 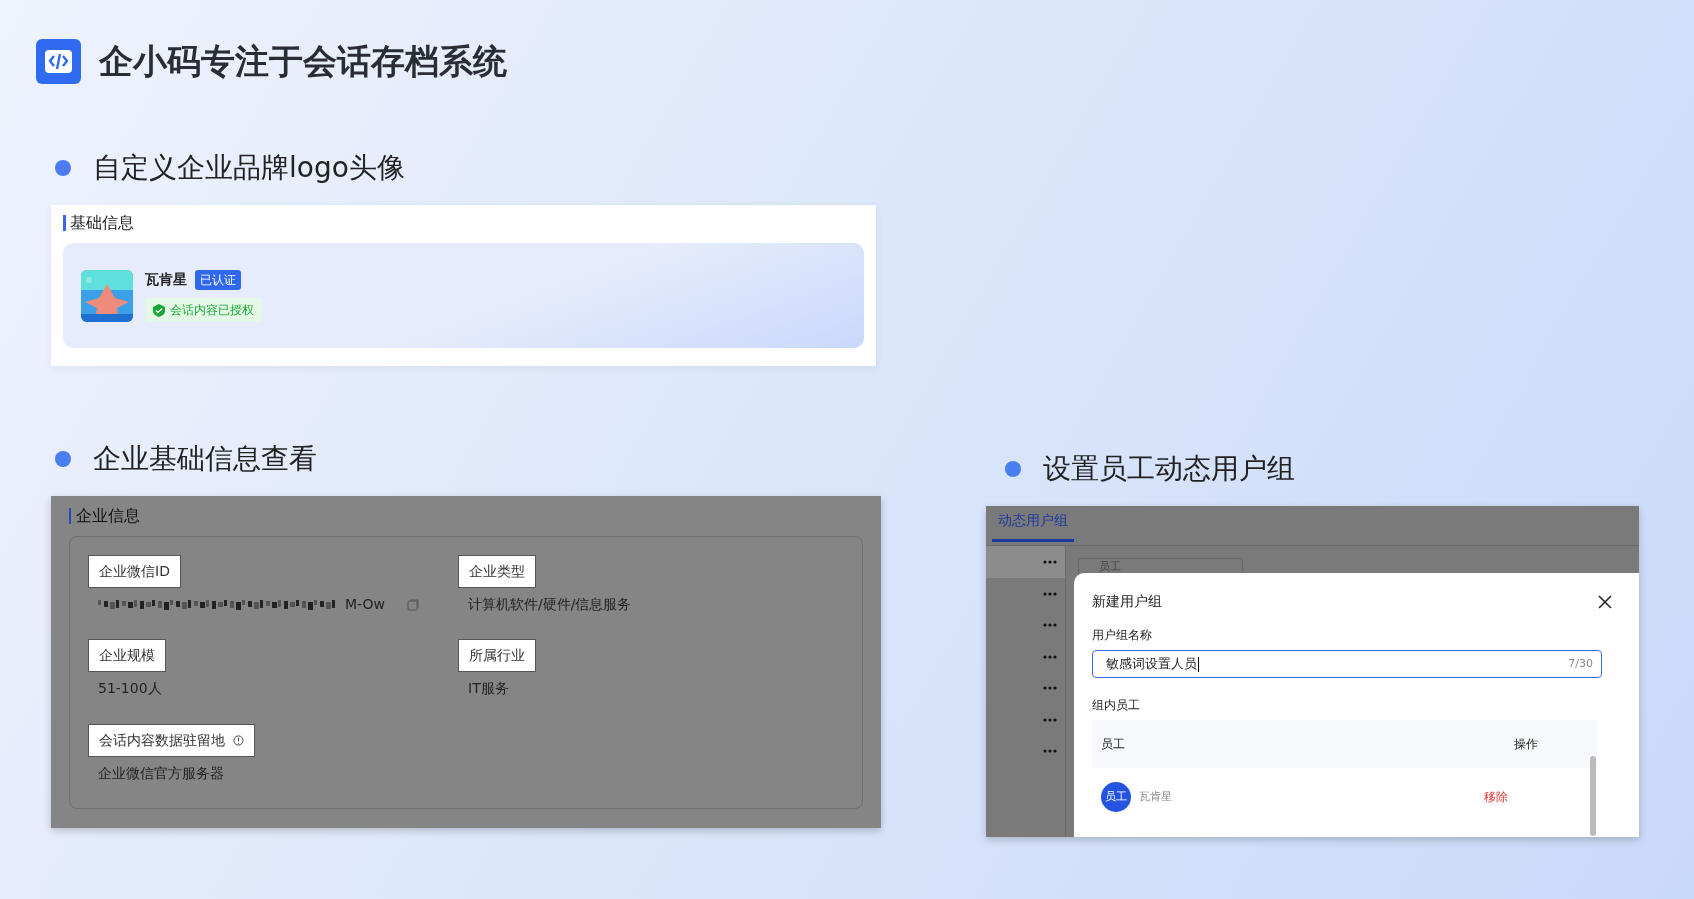 What do you see at coordinates (159, 310) in the screenshot?
I see `shield-check-icon` at bounding box center [159, 310].